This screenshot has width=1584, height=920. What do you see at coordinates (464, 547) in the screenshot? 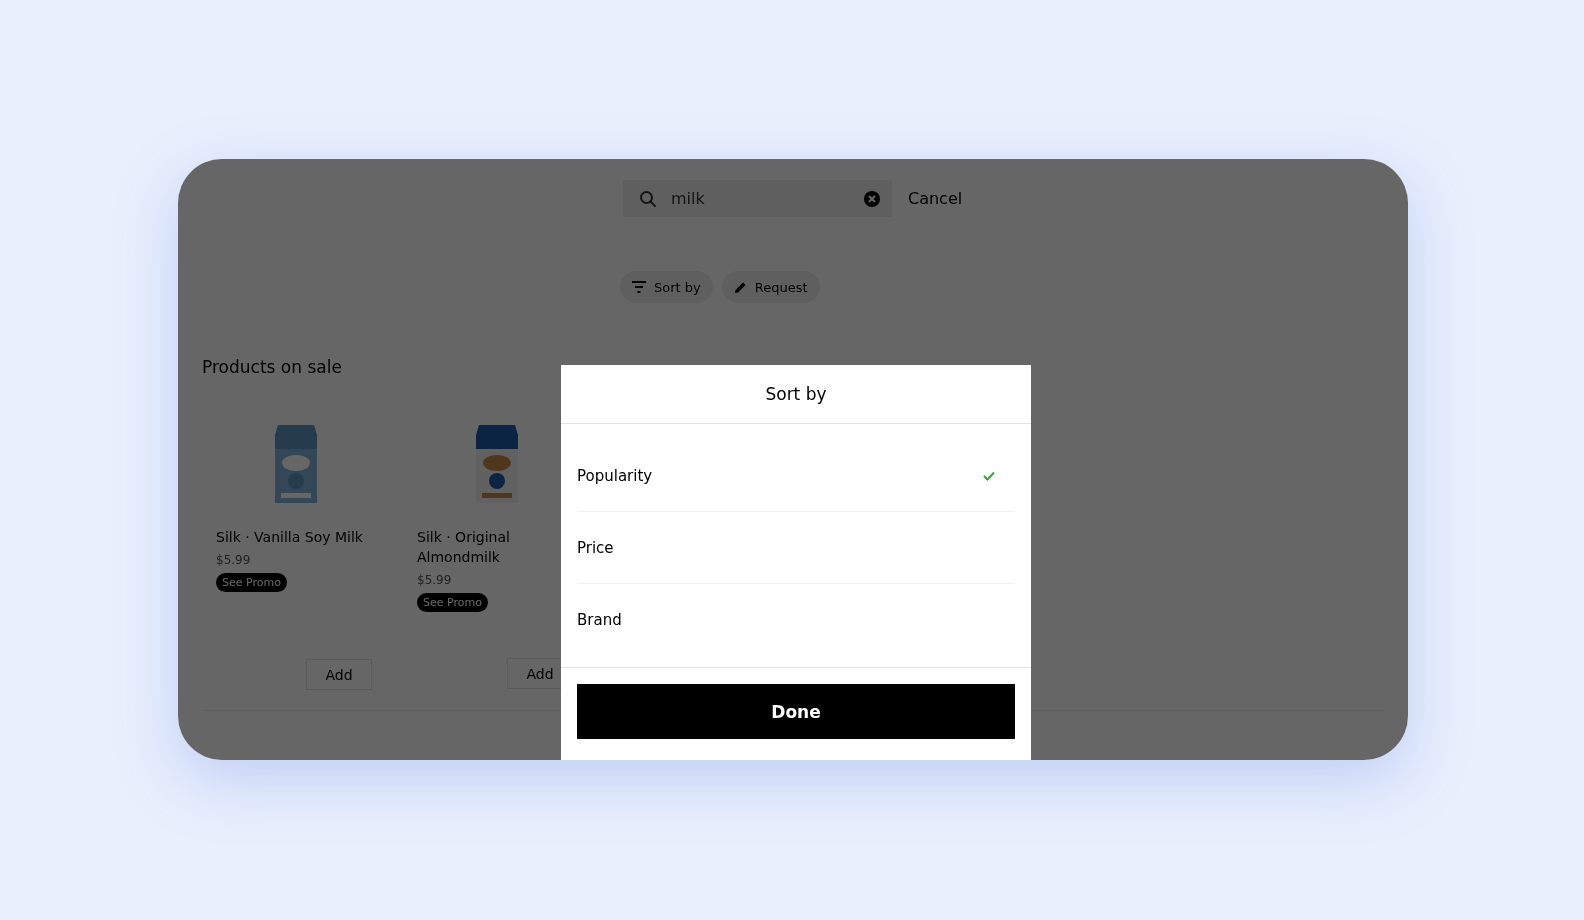
I see `product-name: Silk · Original Almondmilk` at bounding box center [464, 547].